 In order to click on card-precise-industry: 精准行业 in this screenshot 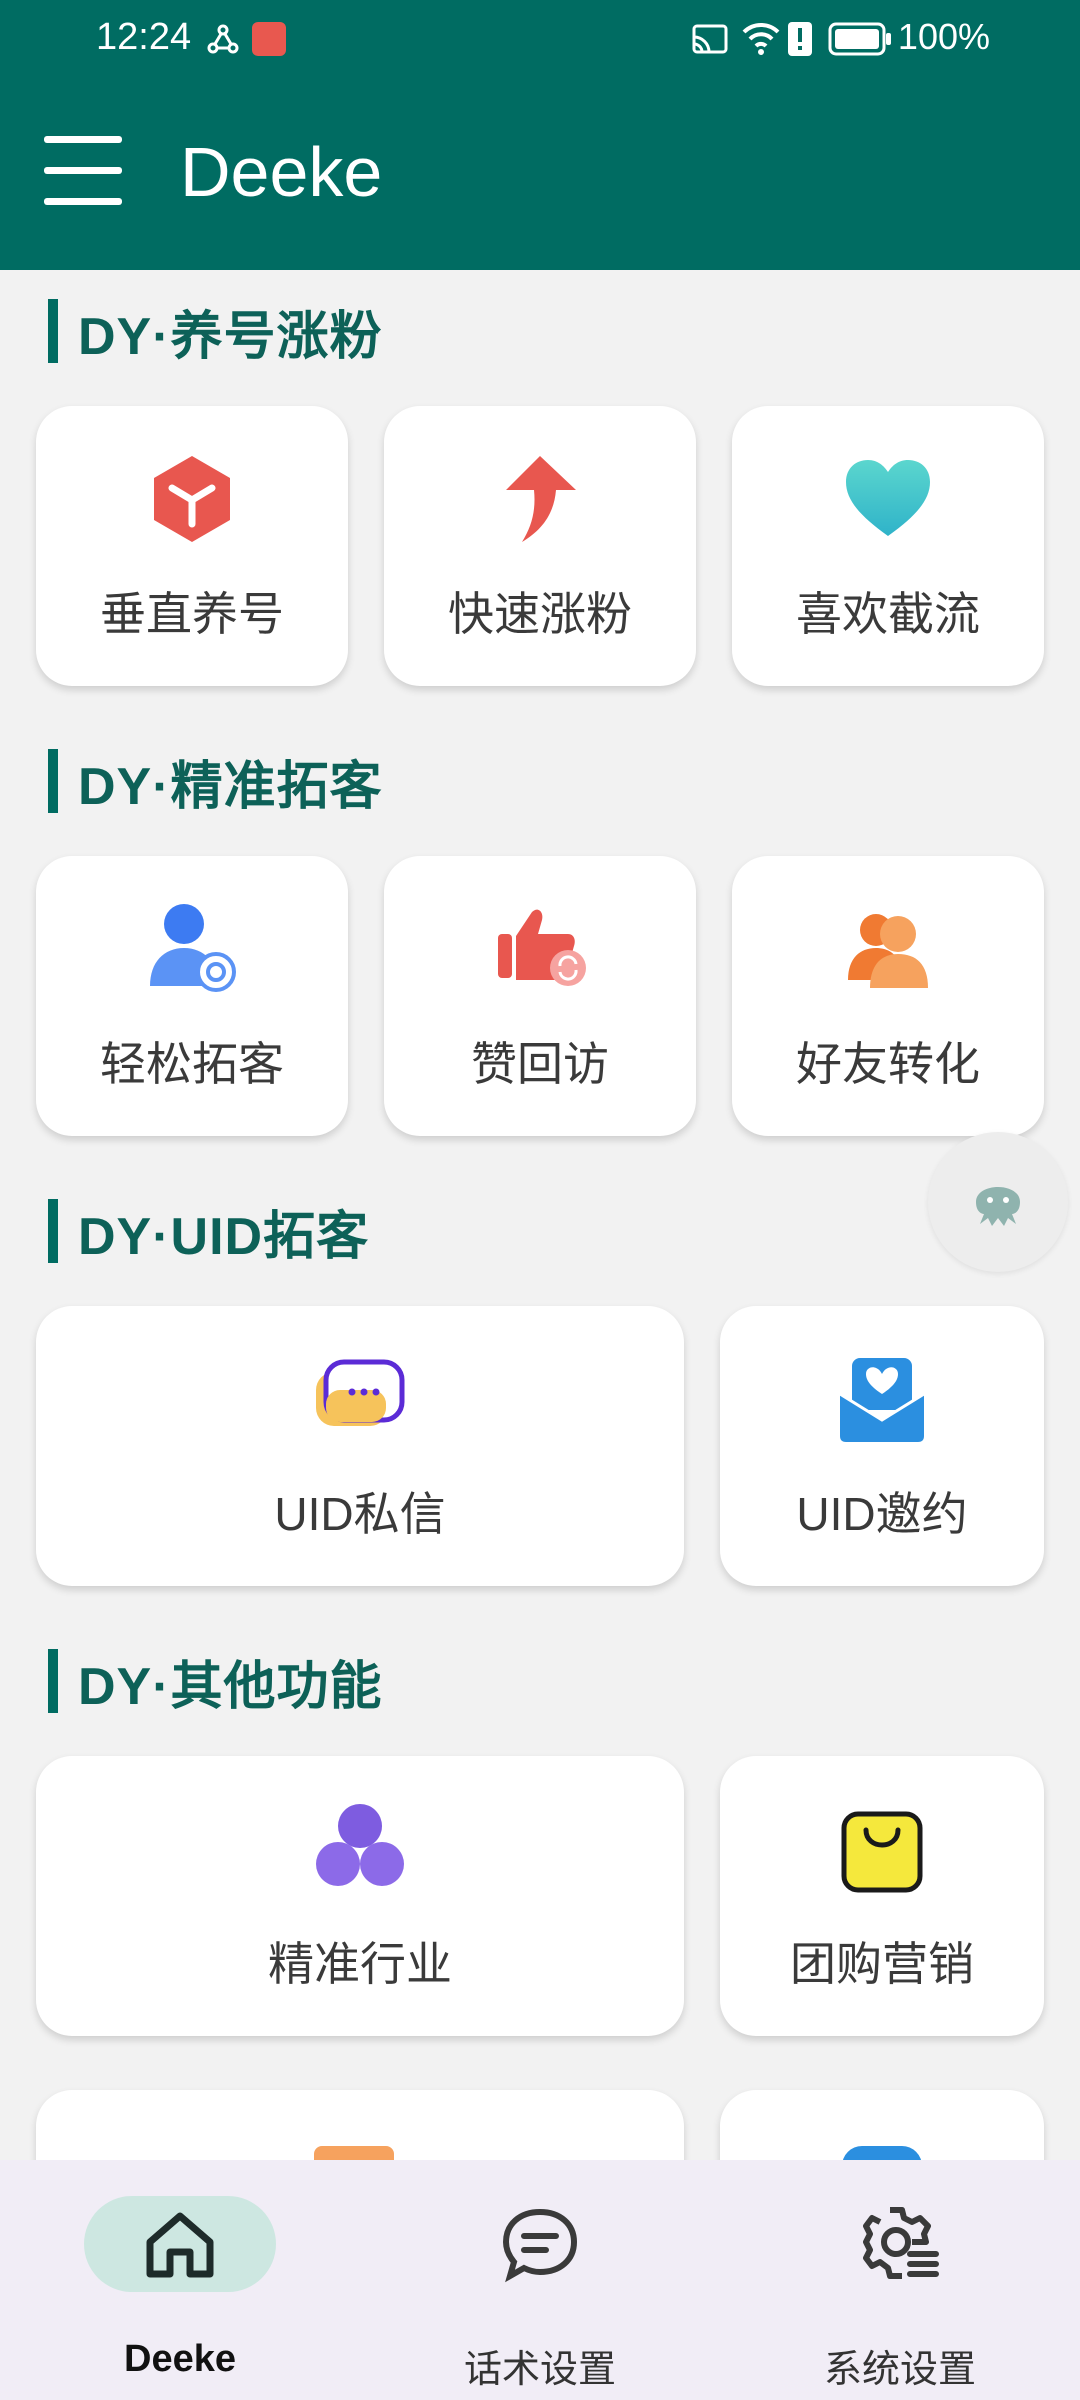, I will do `click(360, 1896)`.